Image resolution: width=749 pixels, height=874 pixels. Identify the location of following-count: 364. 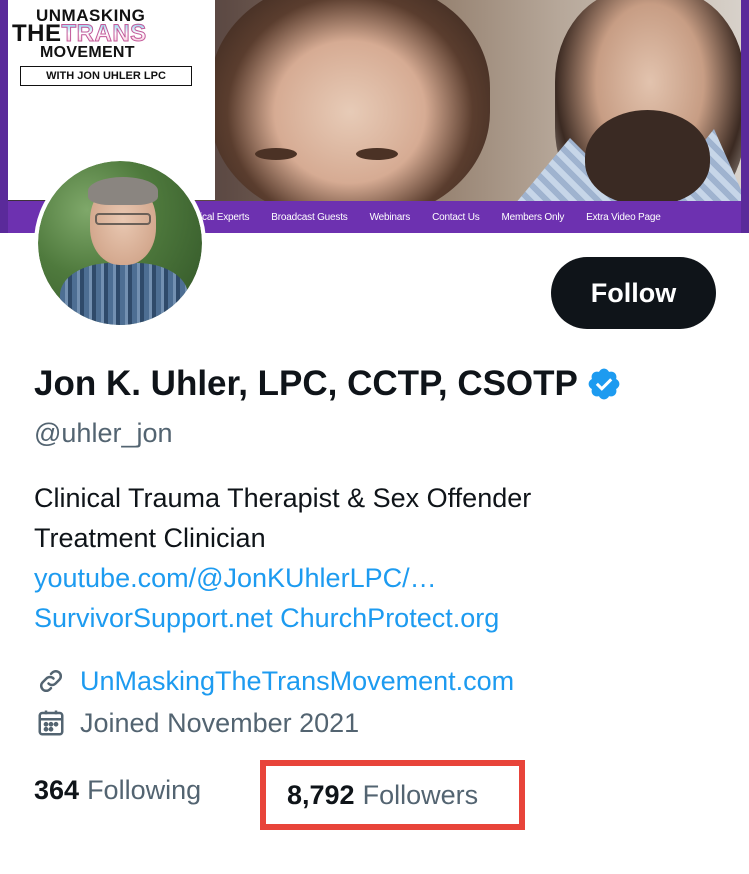
(57, 790).